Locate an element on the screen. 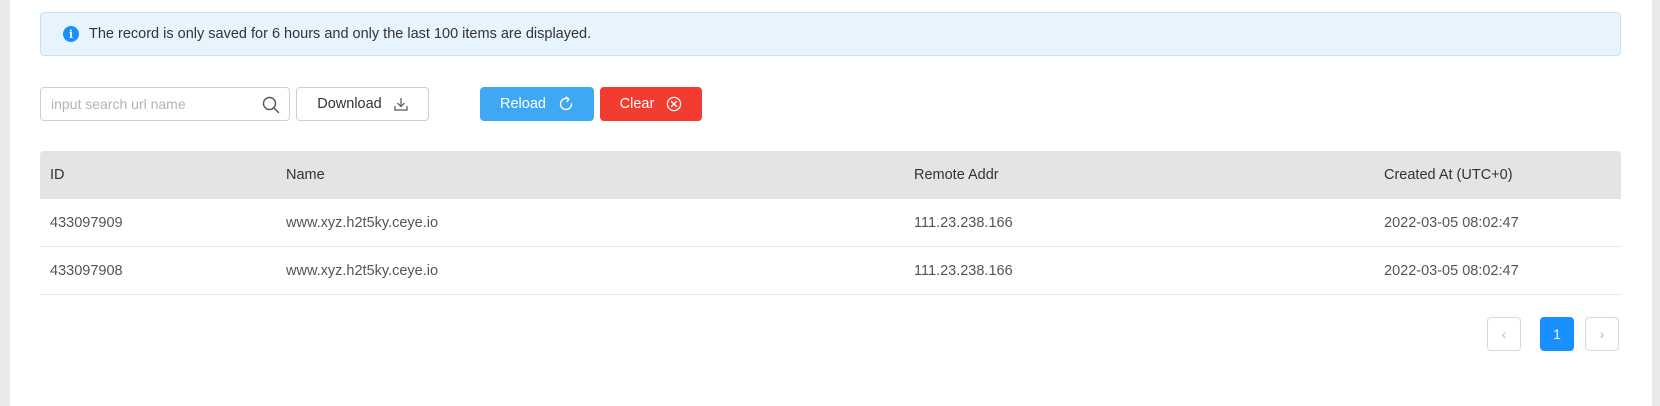  search-input is located at coordinates (153, 104).